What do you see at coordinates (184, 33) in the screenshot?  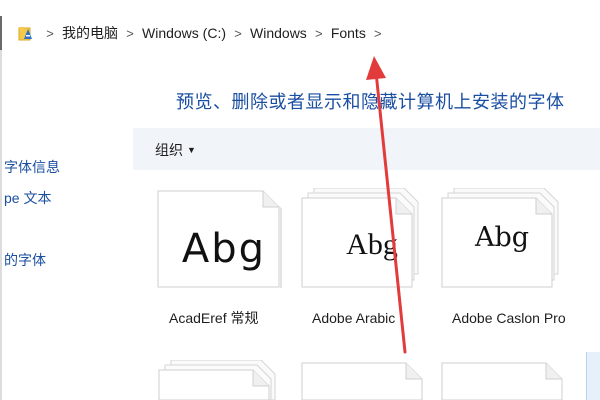 I see `breadcrumb-item-windows-c: Windows (C:)` at bounding box center [184, 33].